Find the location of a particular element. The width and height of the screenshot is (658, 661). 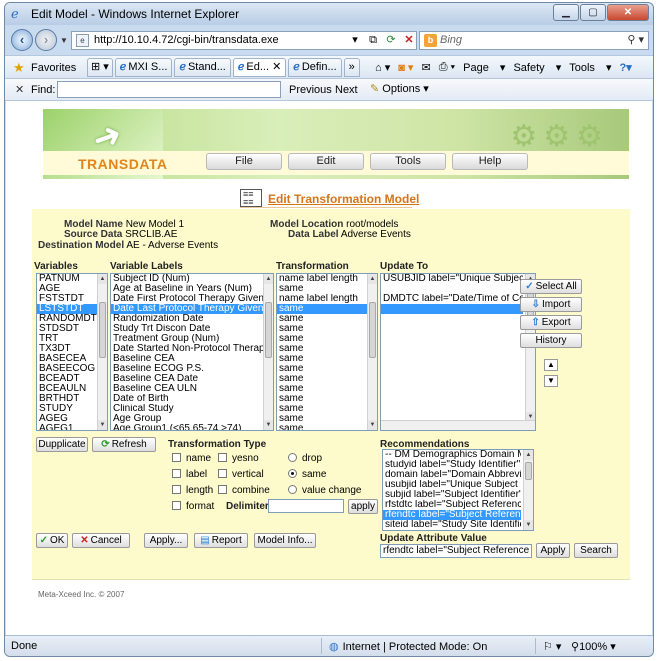

variable-label-item: Age at Baseline in Years (Num) is located at coordinates (192, 289).